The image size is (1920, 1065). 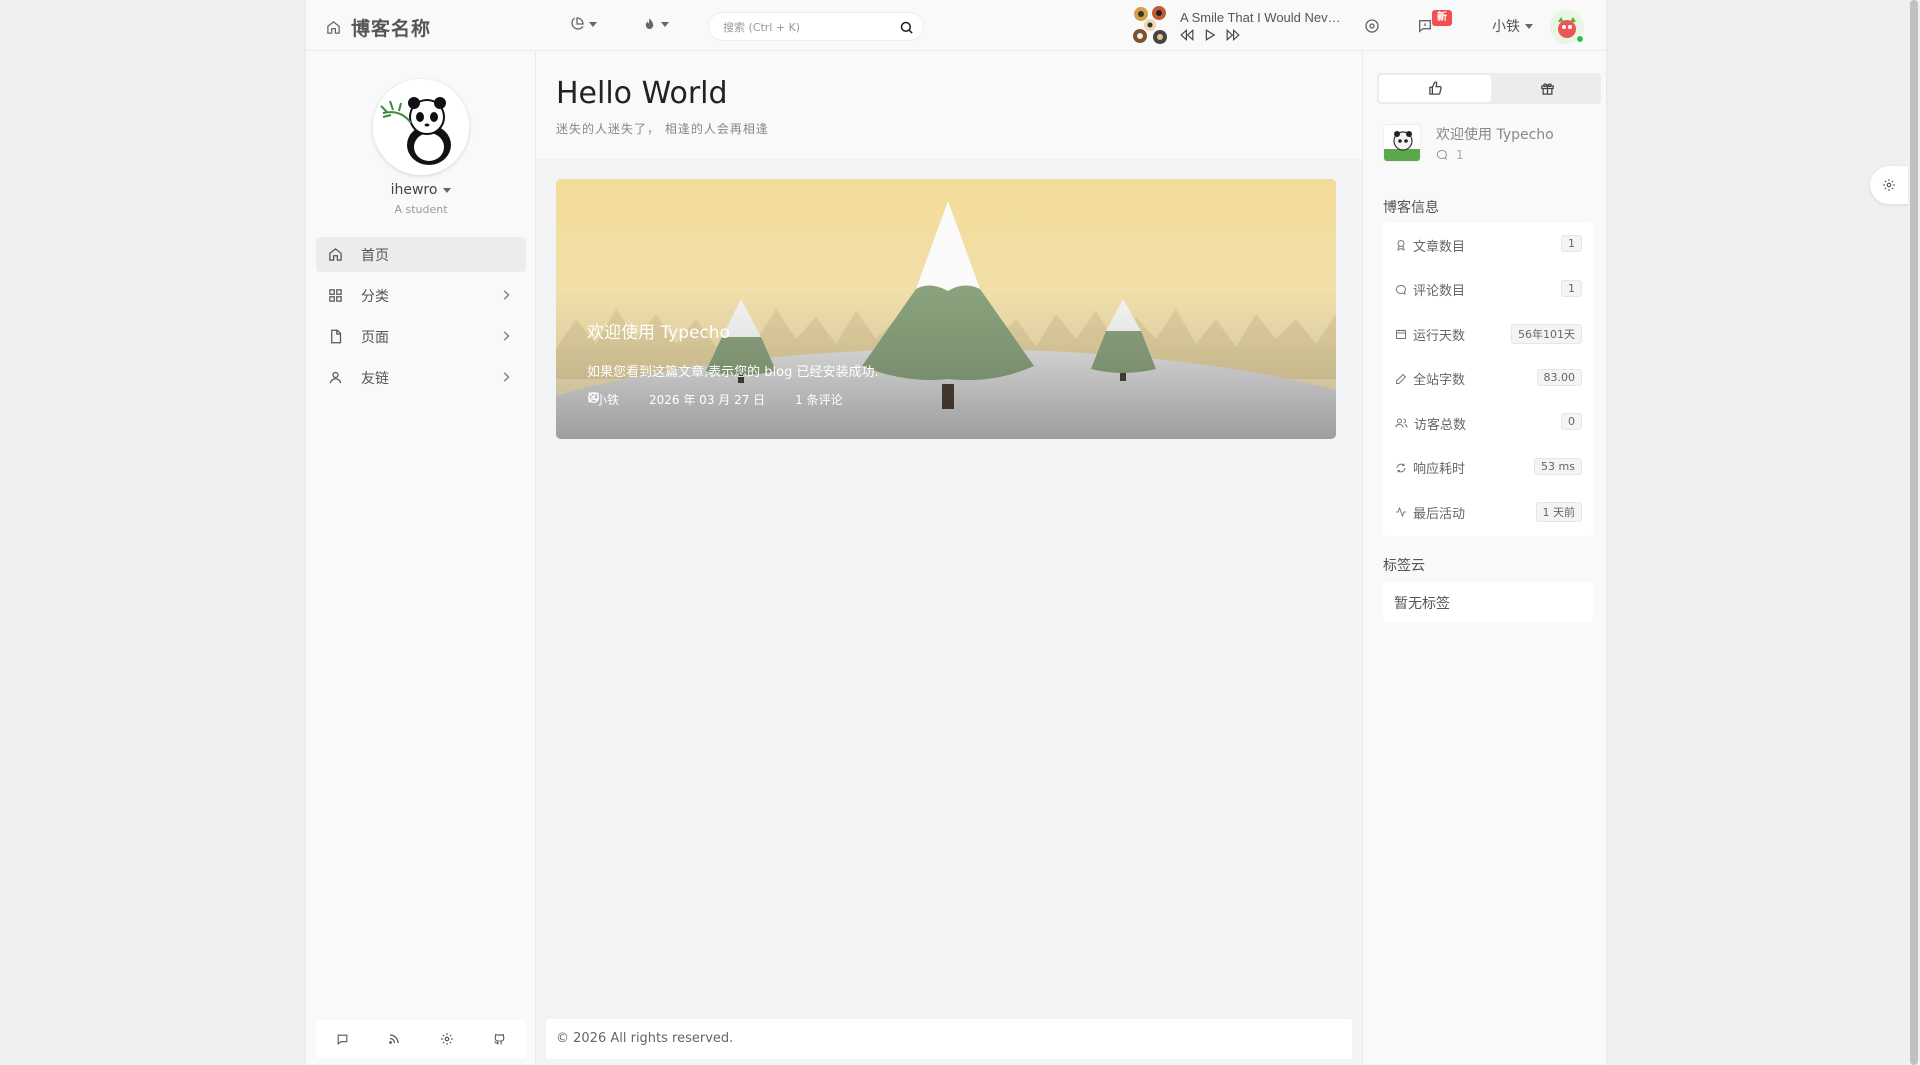 I want to click on stat-label: 响应耗时, so click(x=1439, y=470).